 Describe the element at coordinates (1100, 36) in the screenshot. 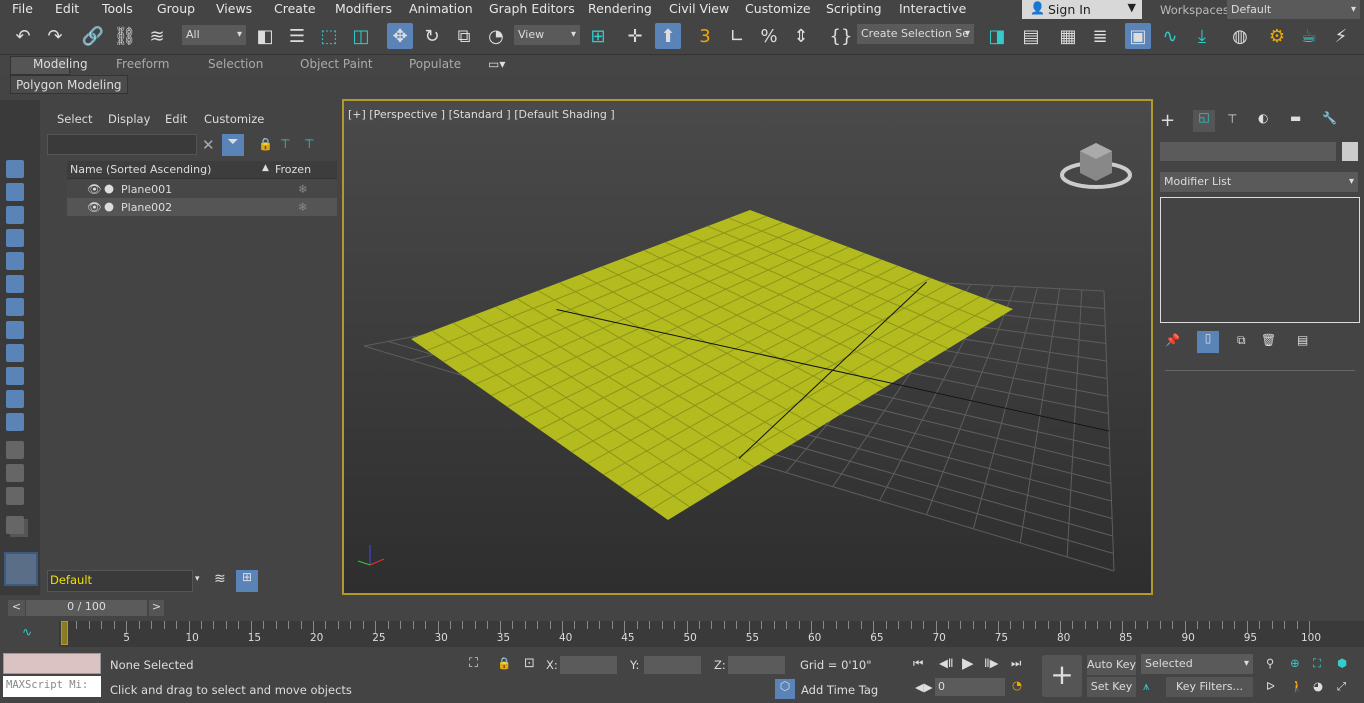

I see `layer-explorer-icon: ≣` at that location.